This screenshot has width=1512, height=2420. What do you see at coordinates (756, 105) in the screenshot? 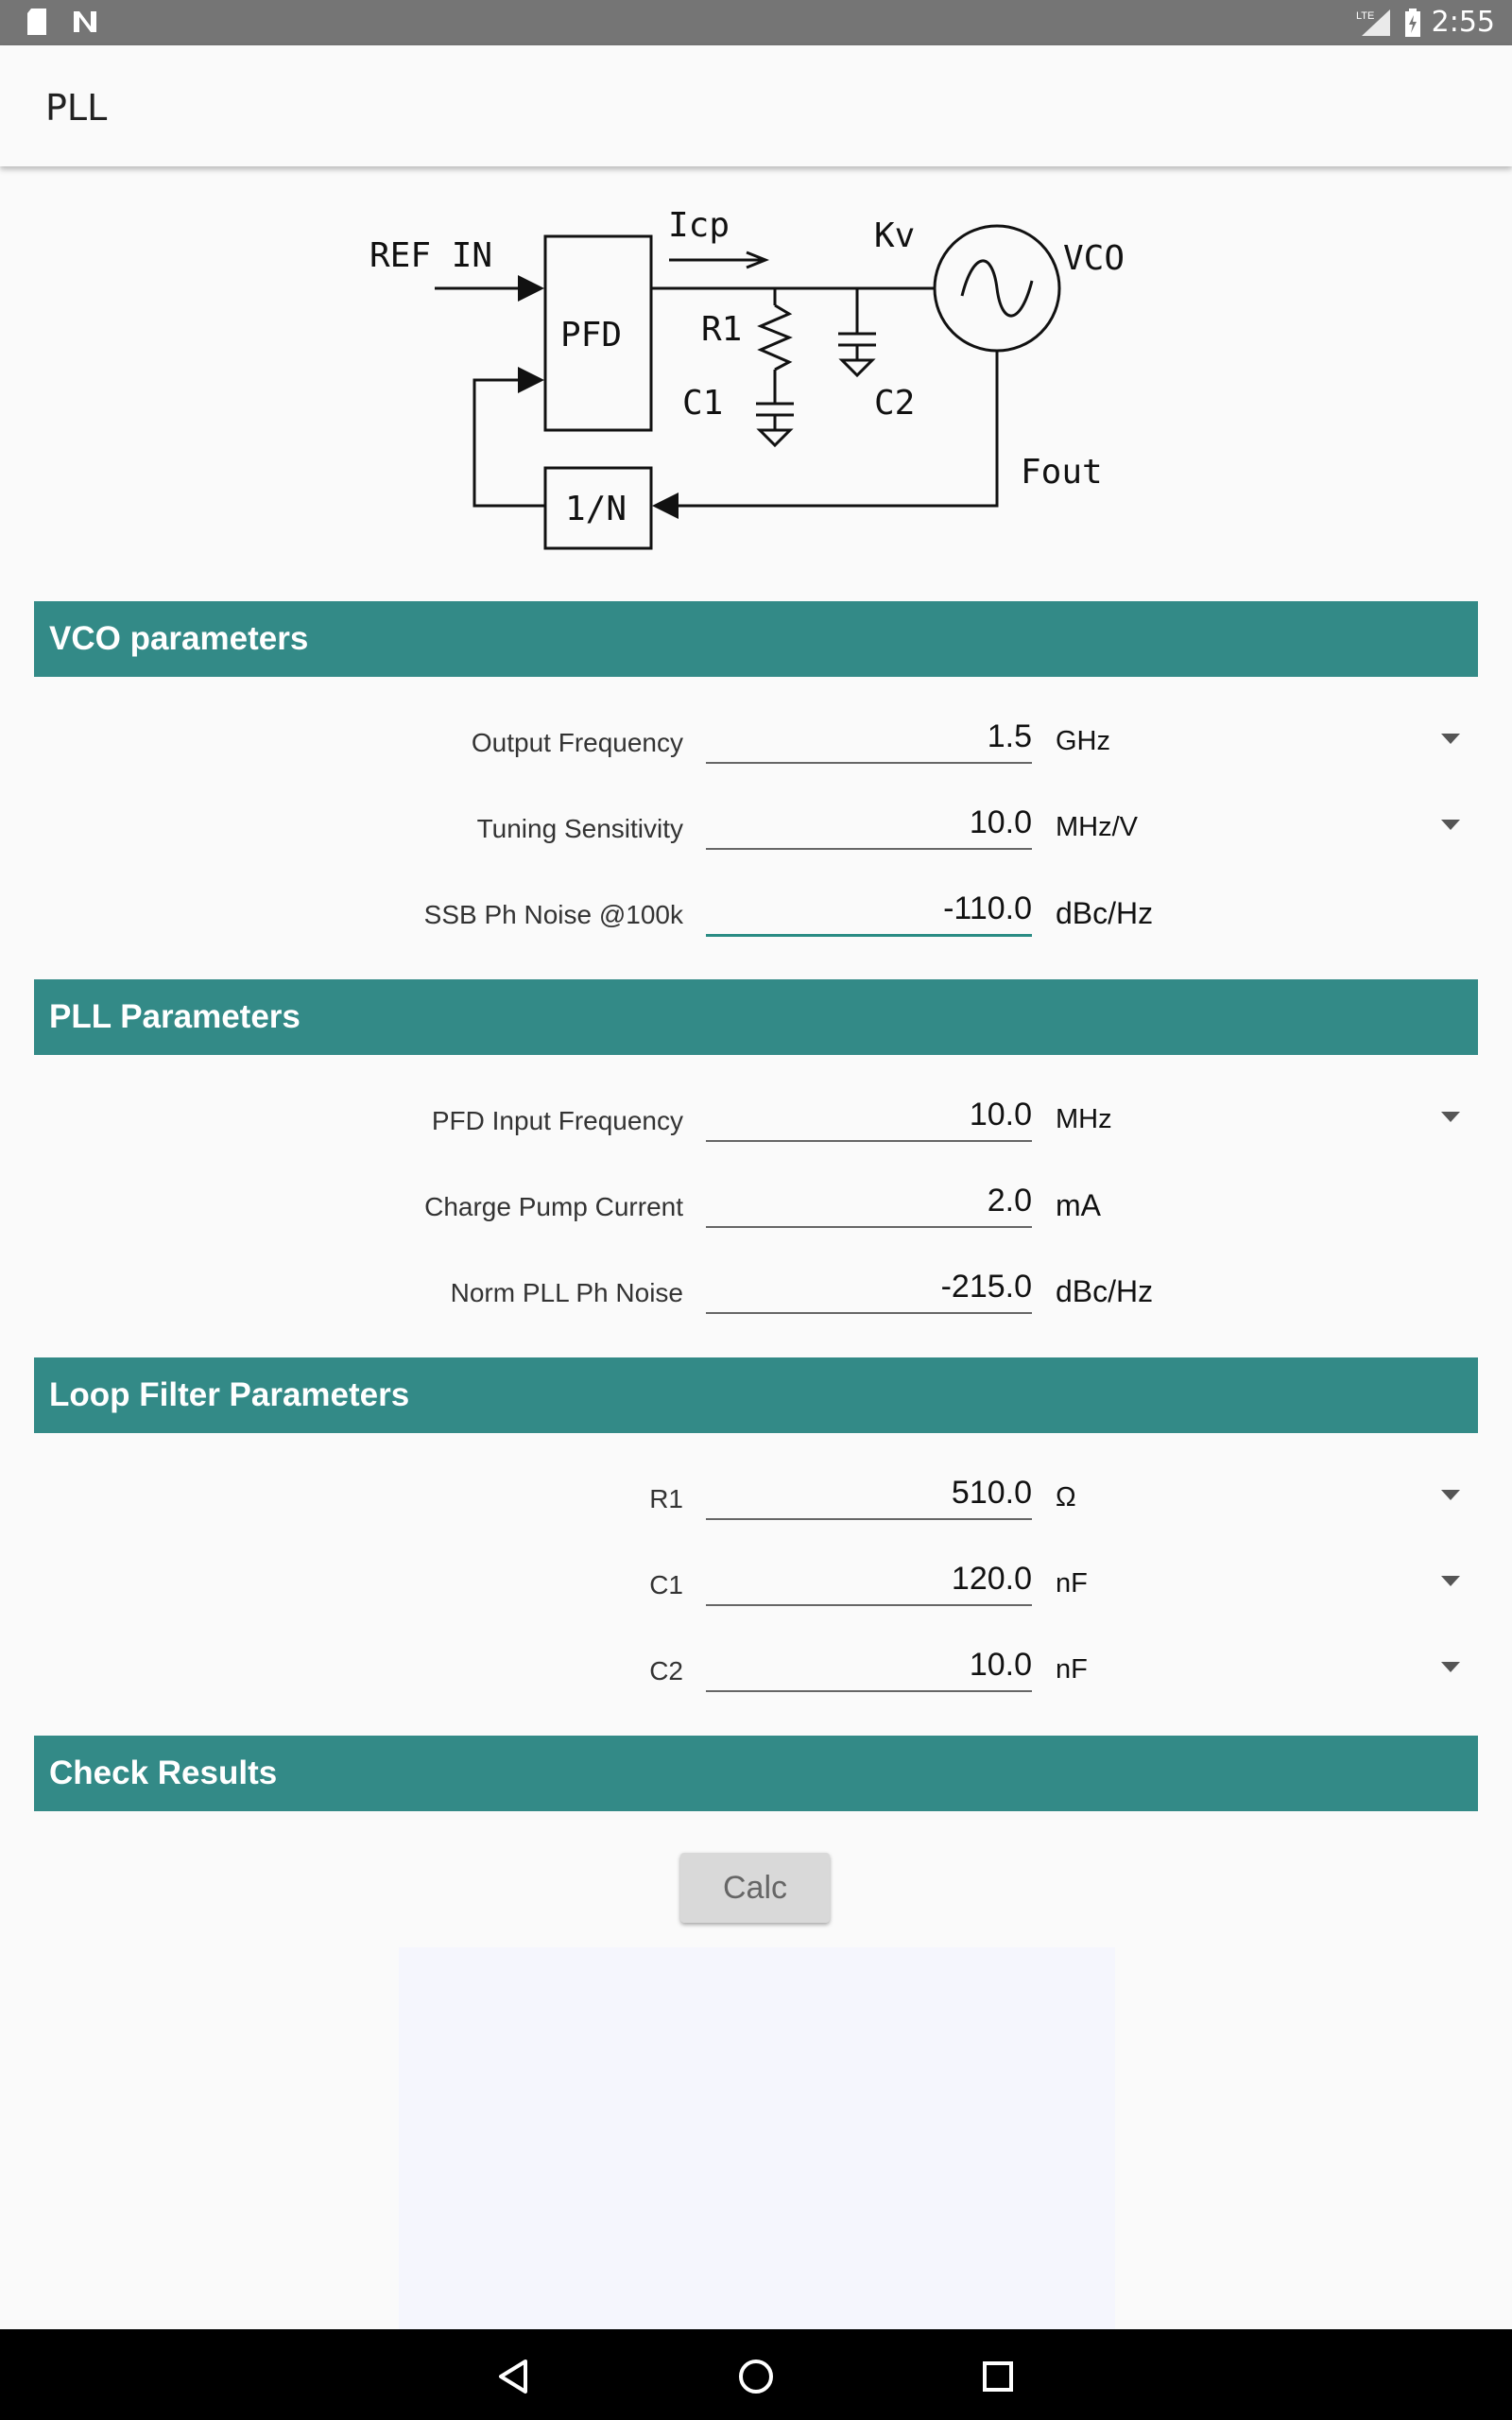
I see `app-bar: PLL` at bounding box center [756, 105].